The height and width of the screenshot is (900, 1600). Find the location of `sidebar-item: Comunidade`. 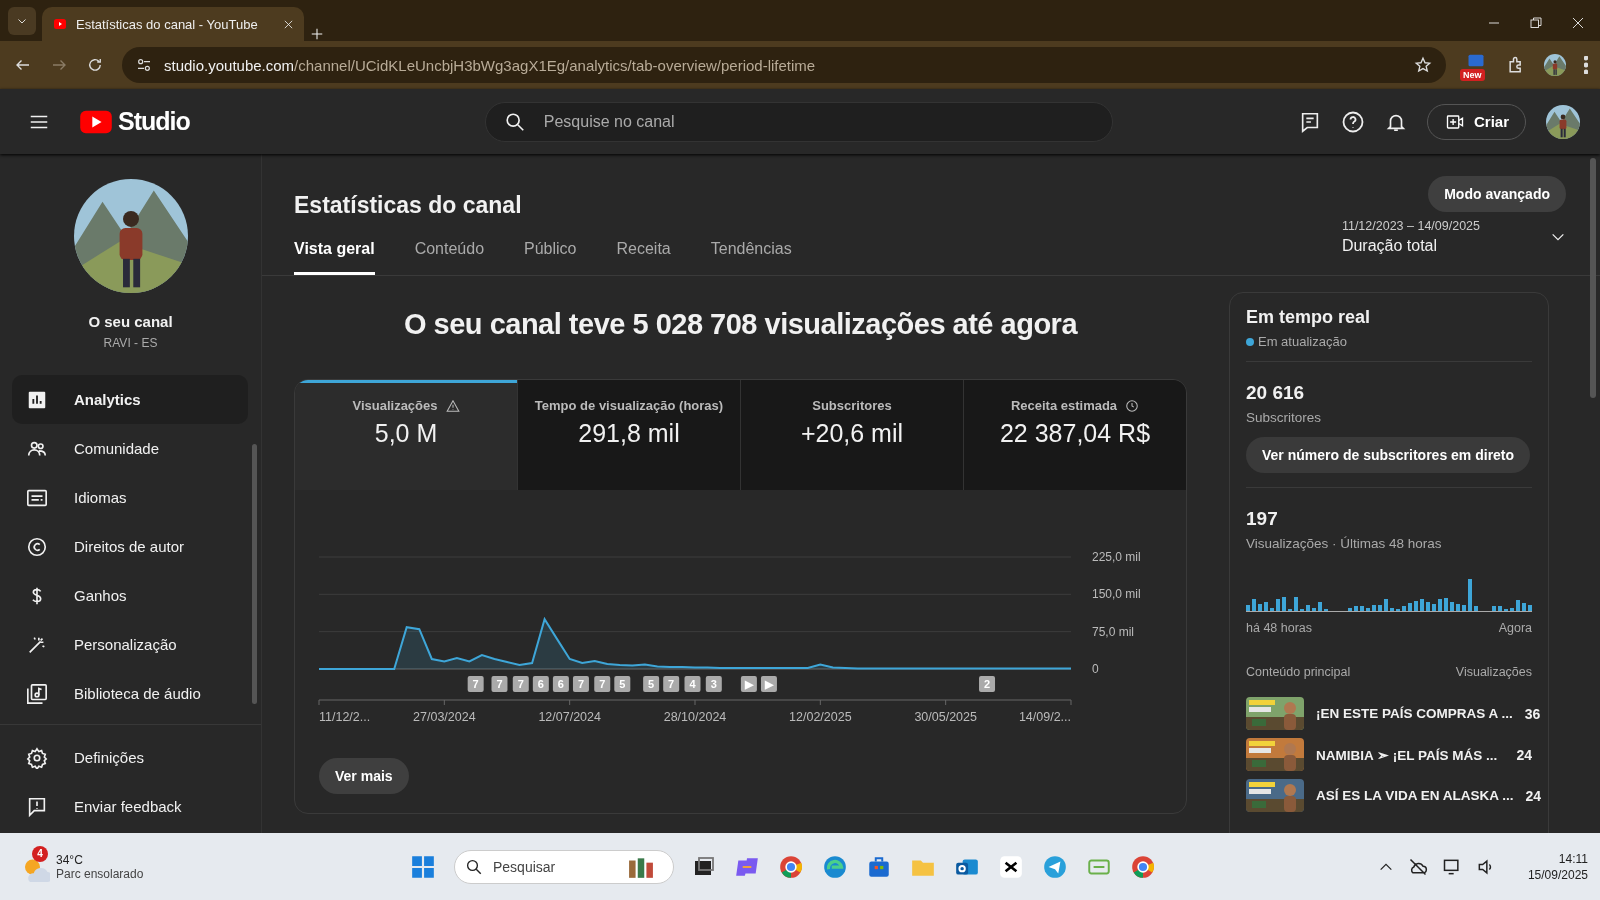

sidebar-item: Comunidade is located at coordinates (130, 448).